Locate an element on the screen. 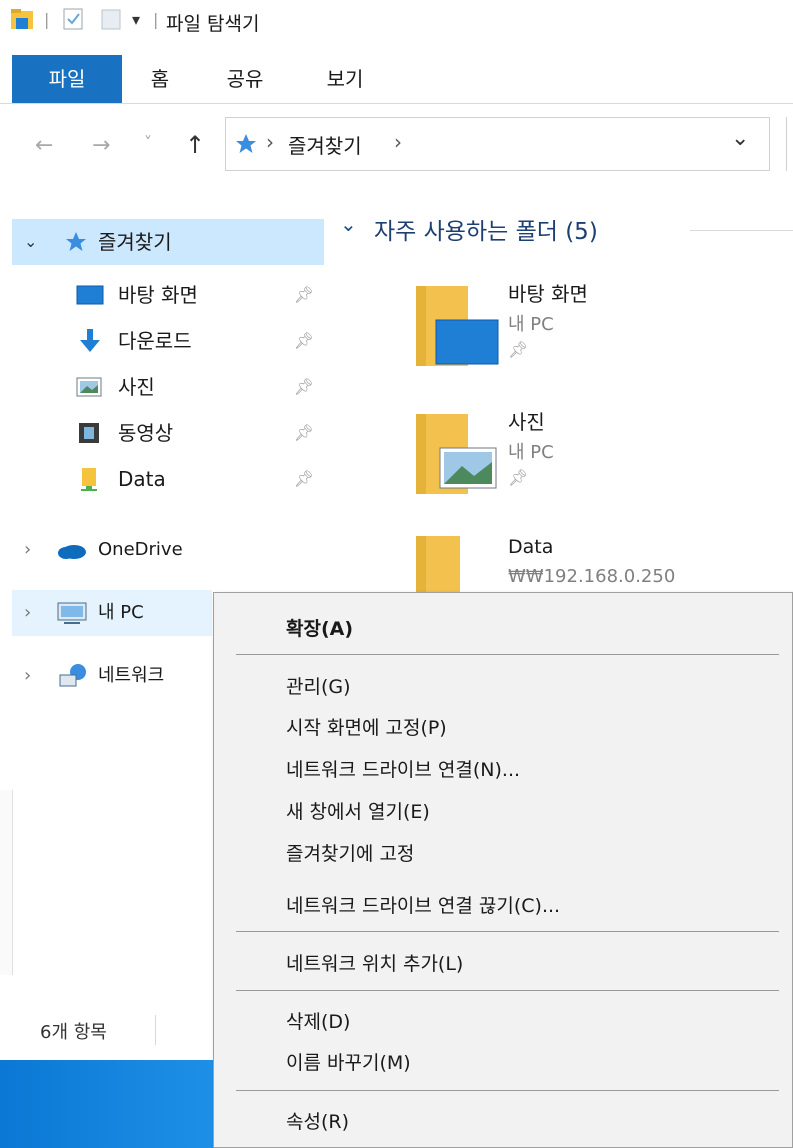 The image size is (793, 1148). nav-item-label: OneDrive is located at coordinates (140, 549).